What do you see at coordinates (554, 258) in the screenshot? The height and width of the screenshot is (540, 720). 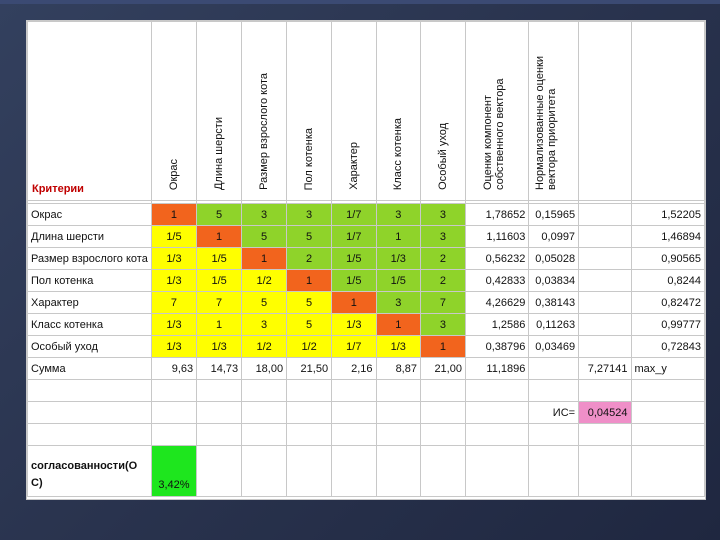 I see `norm-cell: 0,05028` at bounding box center [554, 258].